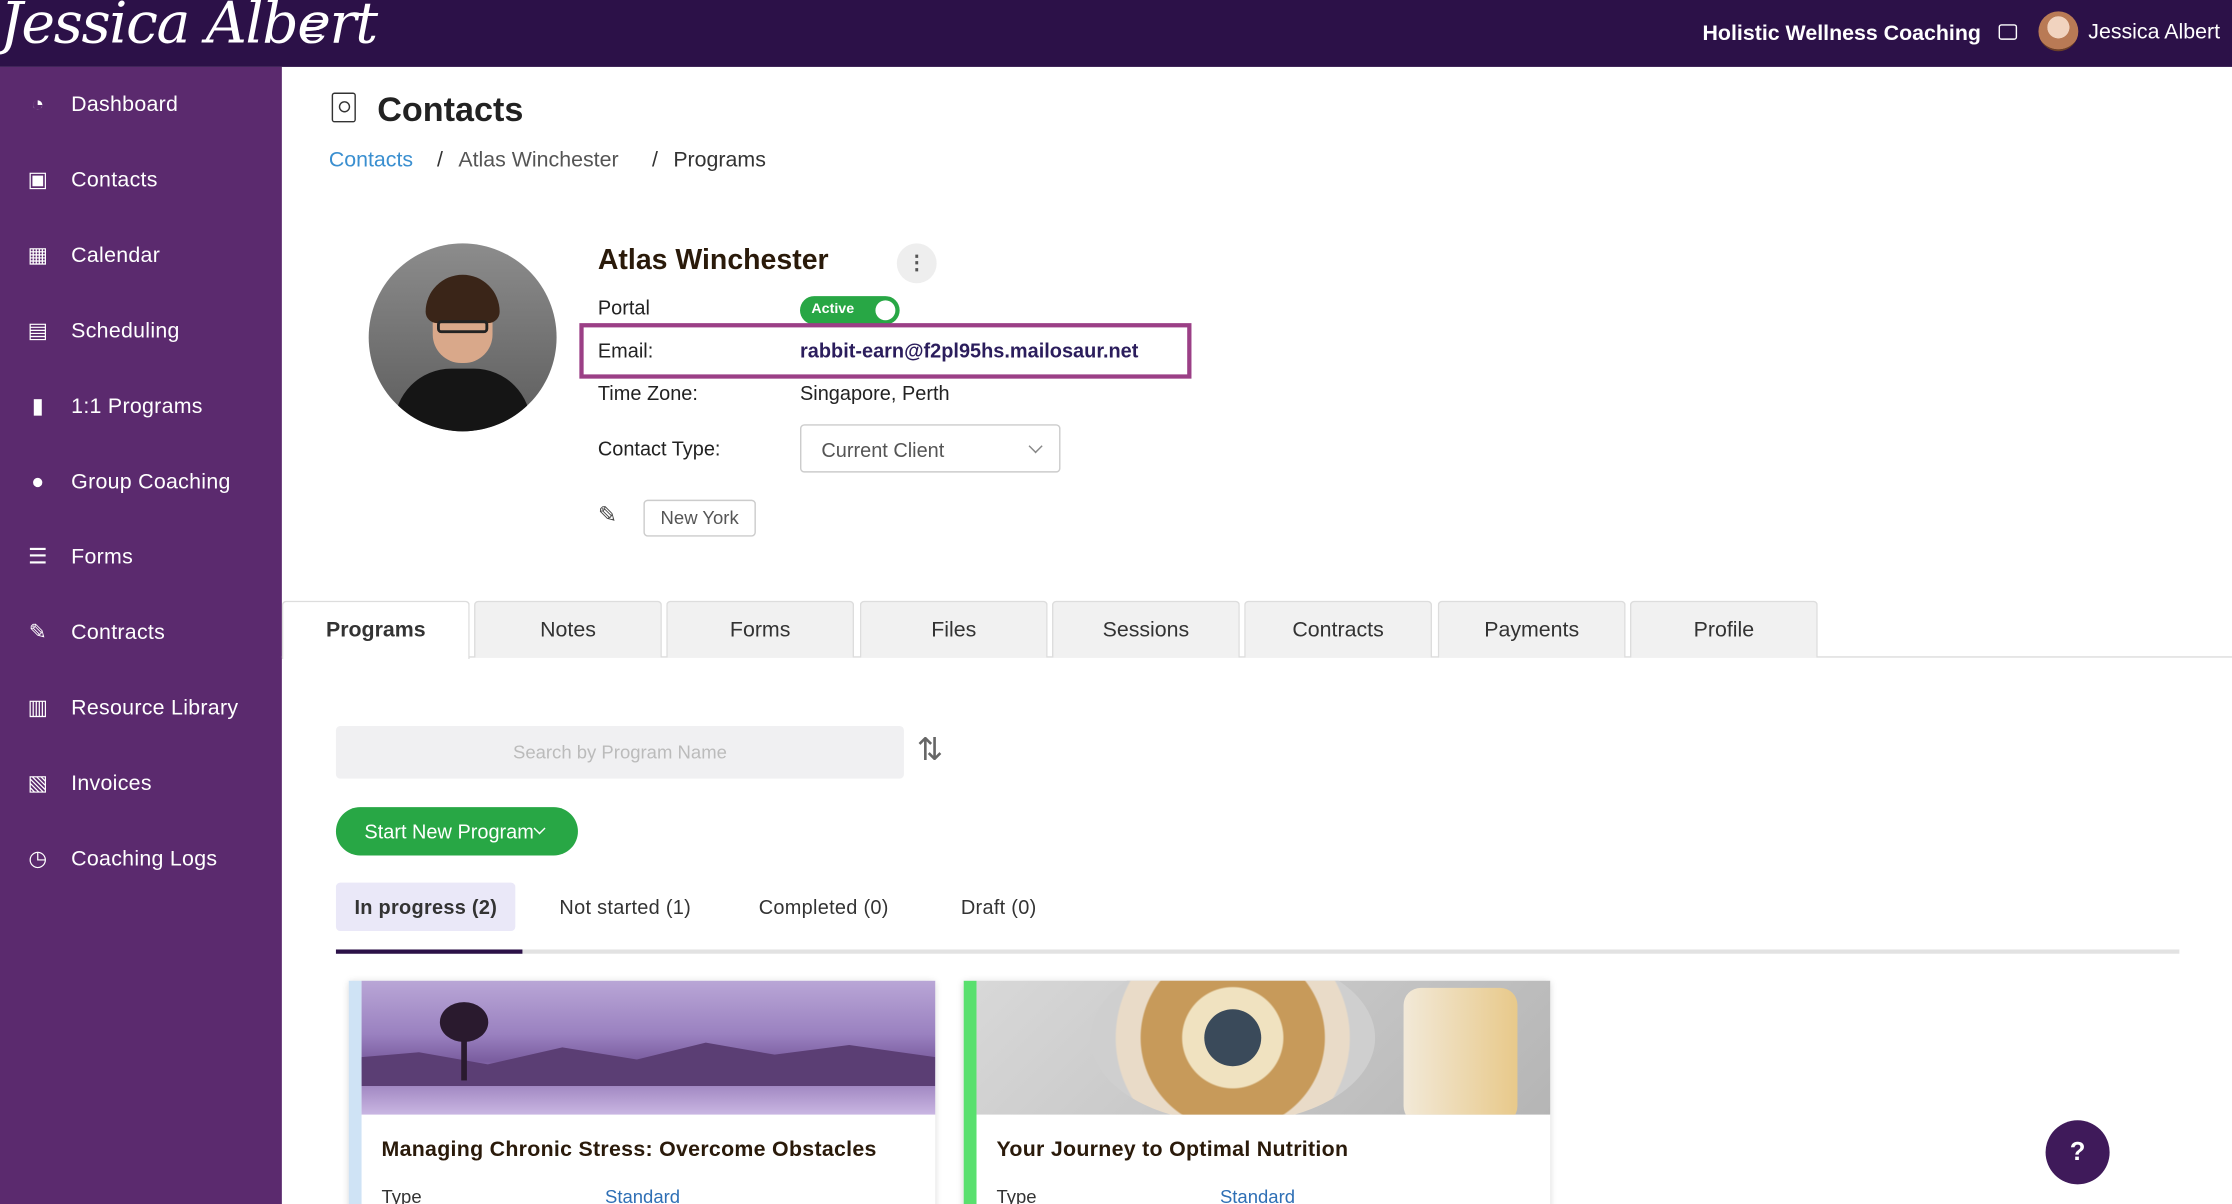  I want to click on tab-contracts: Contracts, so click(1338, 629).